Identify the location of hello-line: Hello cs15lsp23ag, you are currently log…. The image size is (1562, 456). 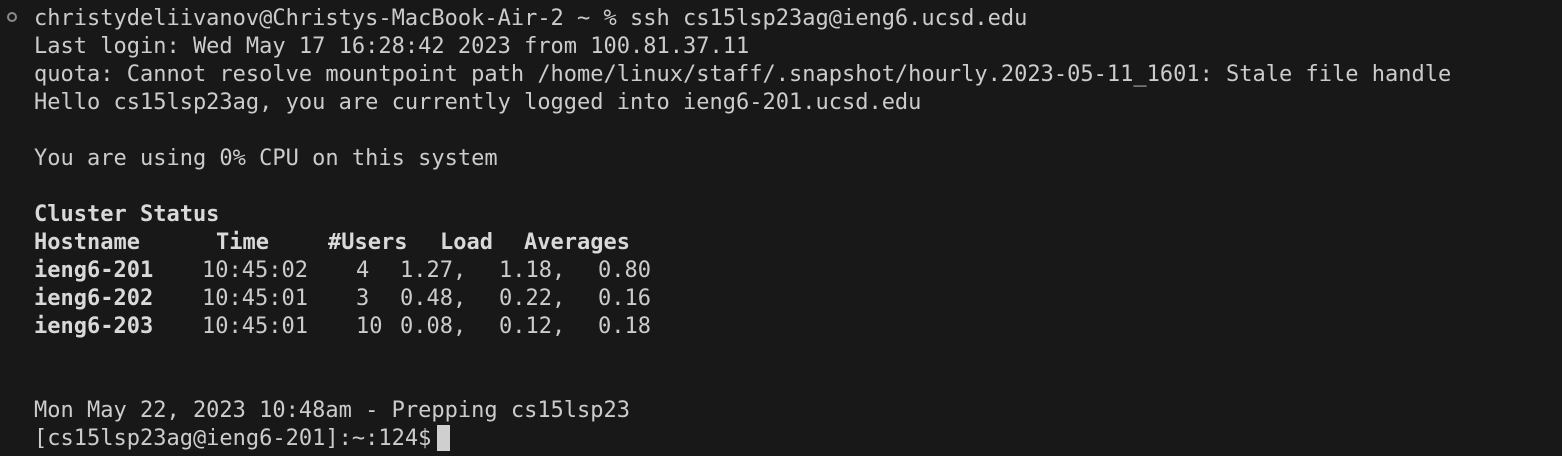
(478, 102).